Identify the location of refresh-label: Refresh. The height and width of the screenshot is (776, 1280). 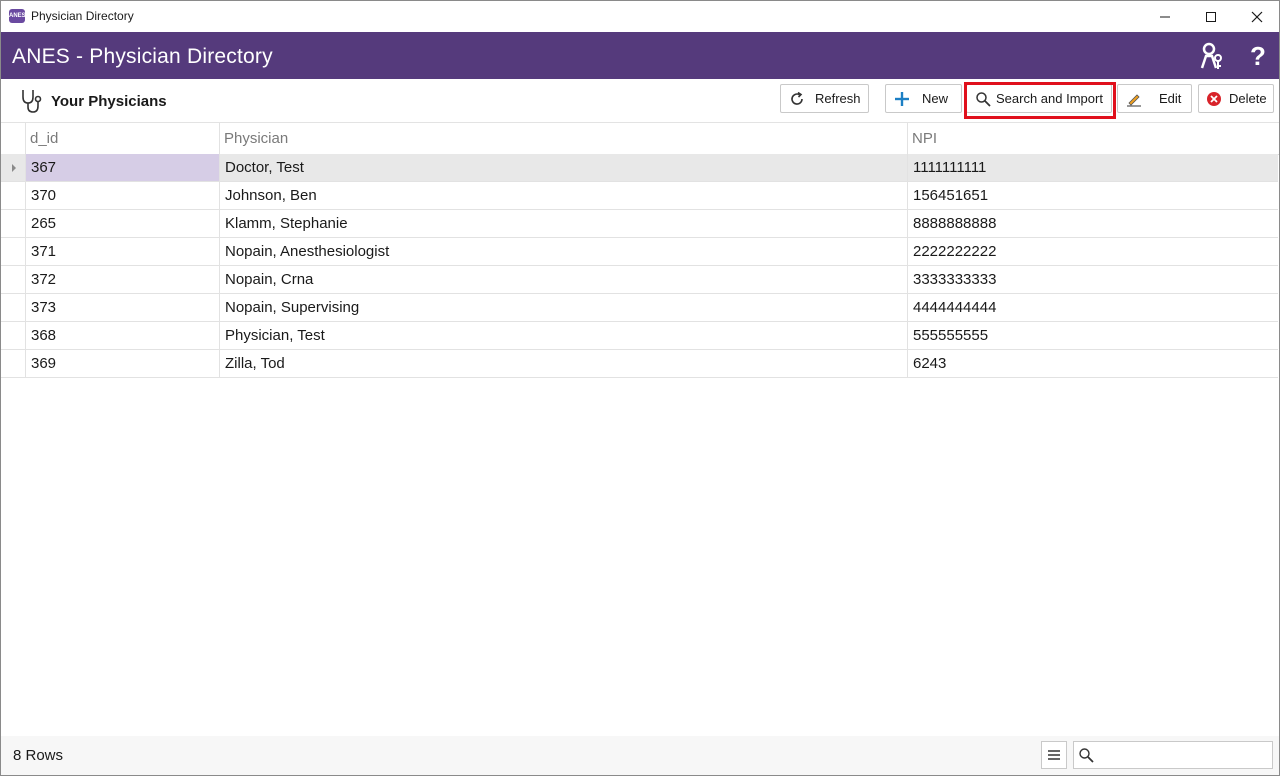
(838, 98).